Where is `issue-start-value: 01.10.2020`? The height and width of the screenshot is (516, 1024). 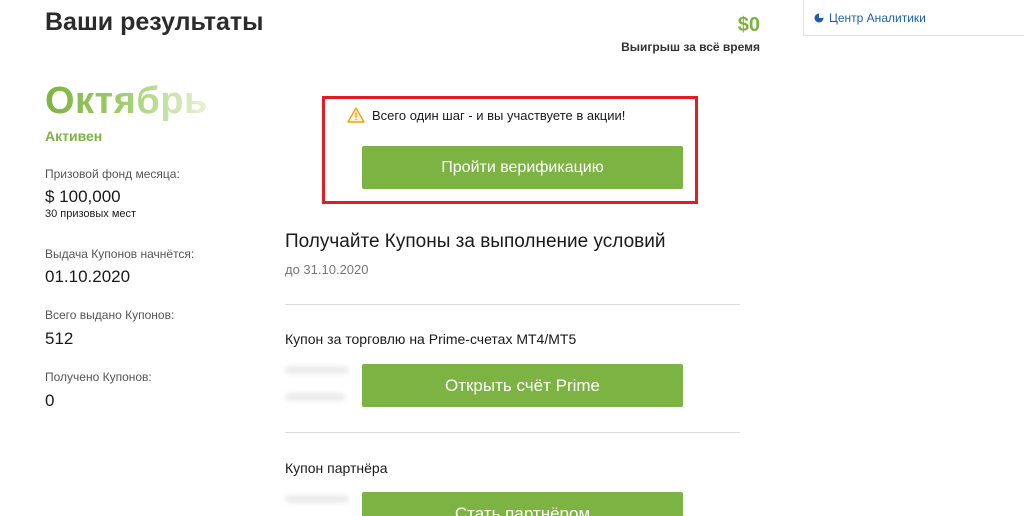 issue-start-value: 01.10.2020 is located at coordinates (88, 276).